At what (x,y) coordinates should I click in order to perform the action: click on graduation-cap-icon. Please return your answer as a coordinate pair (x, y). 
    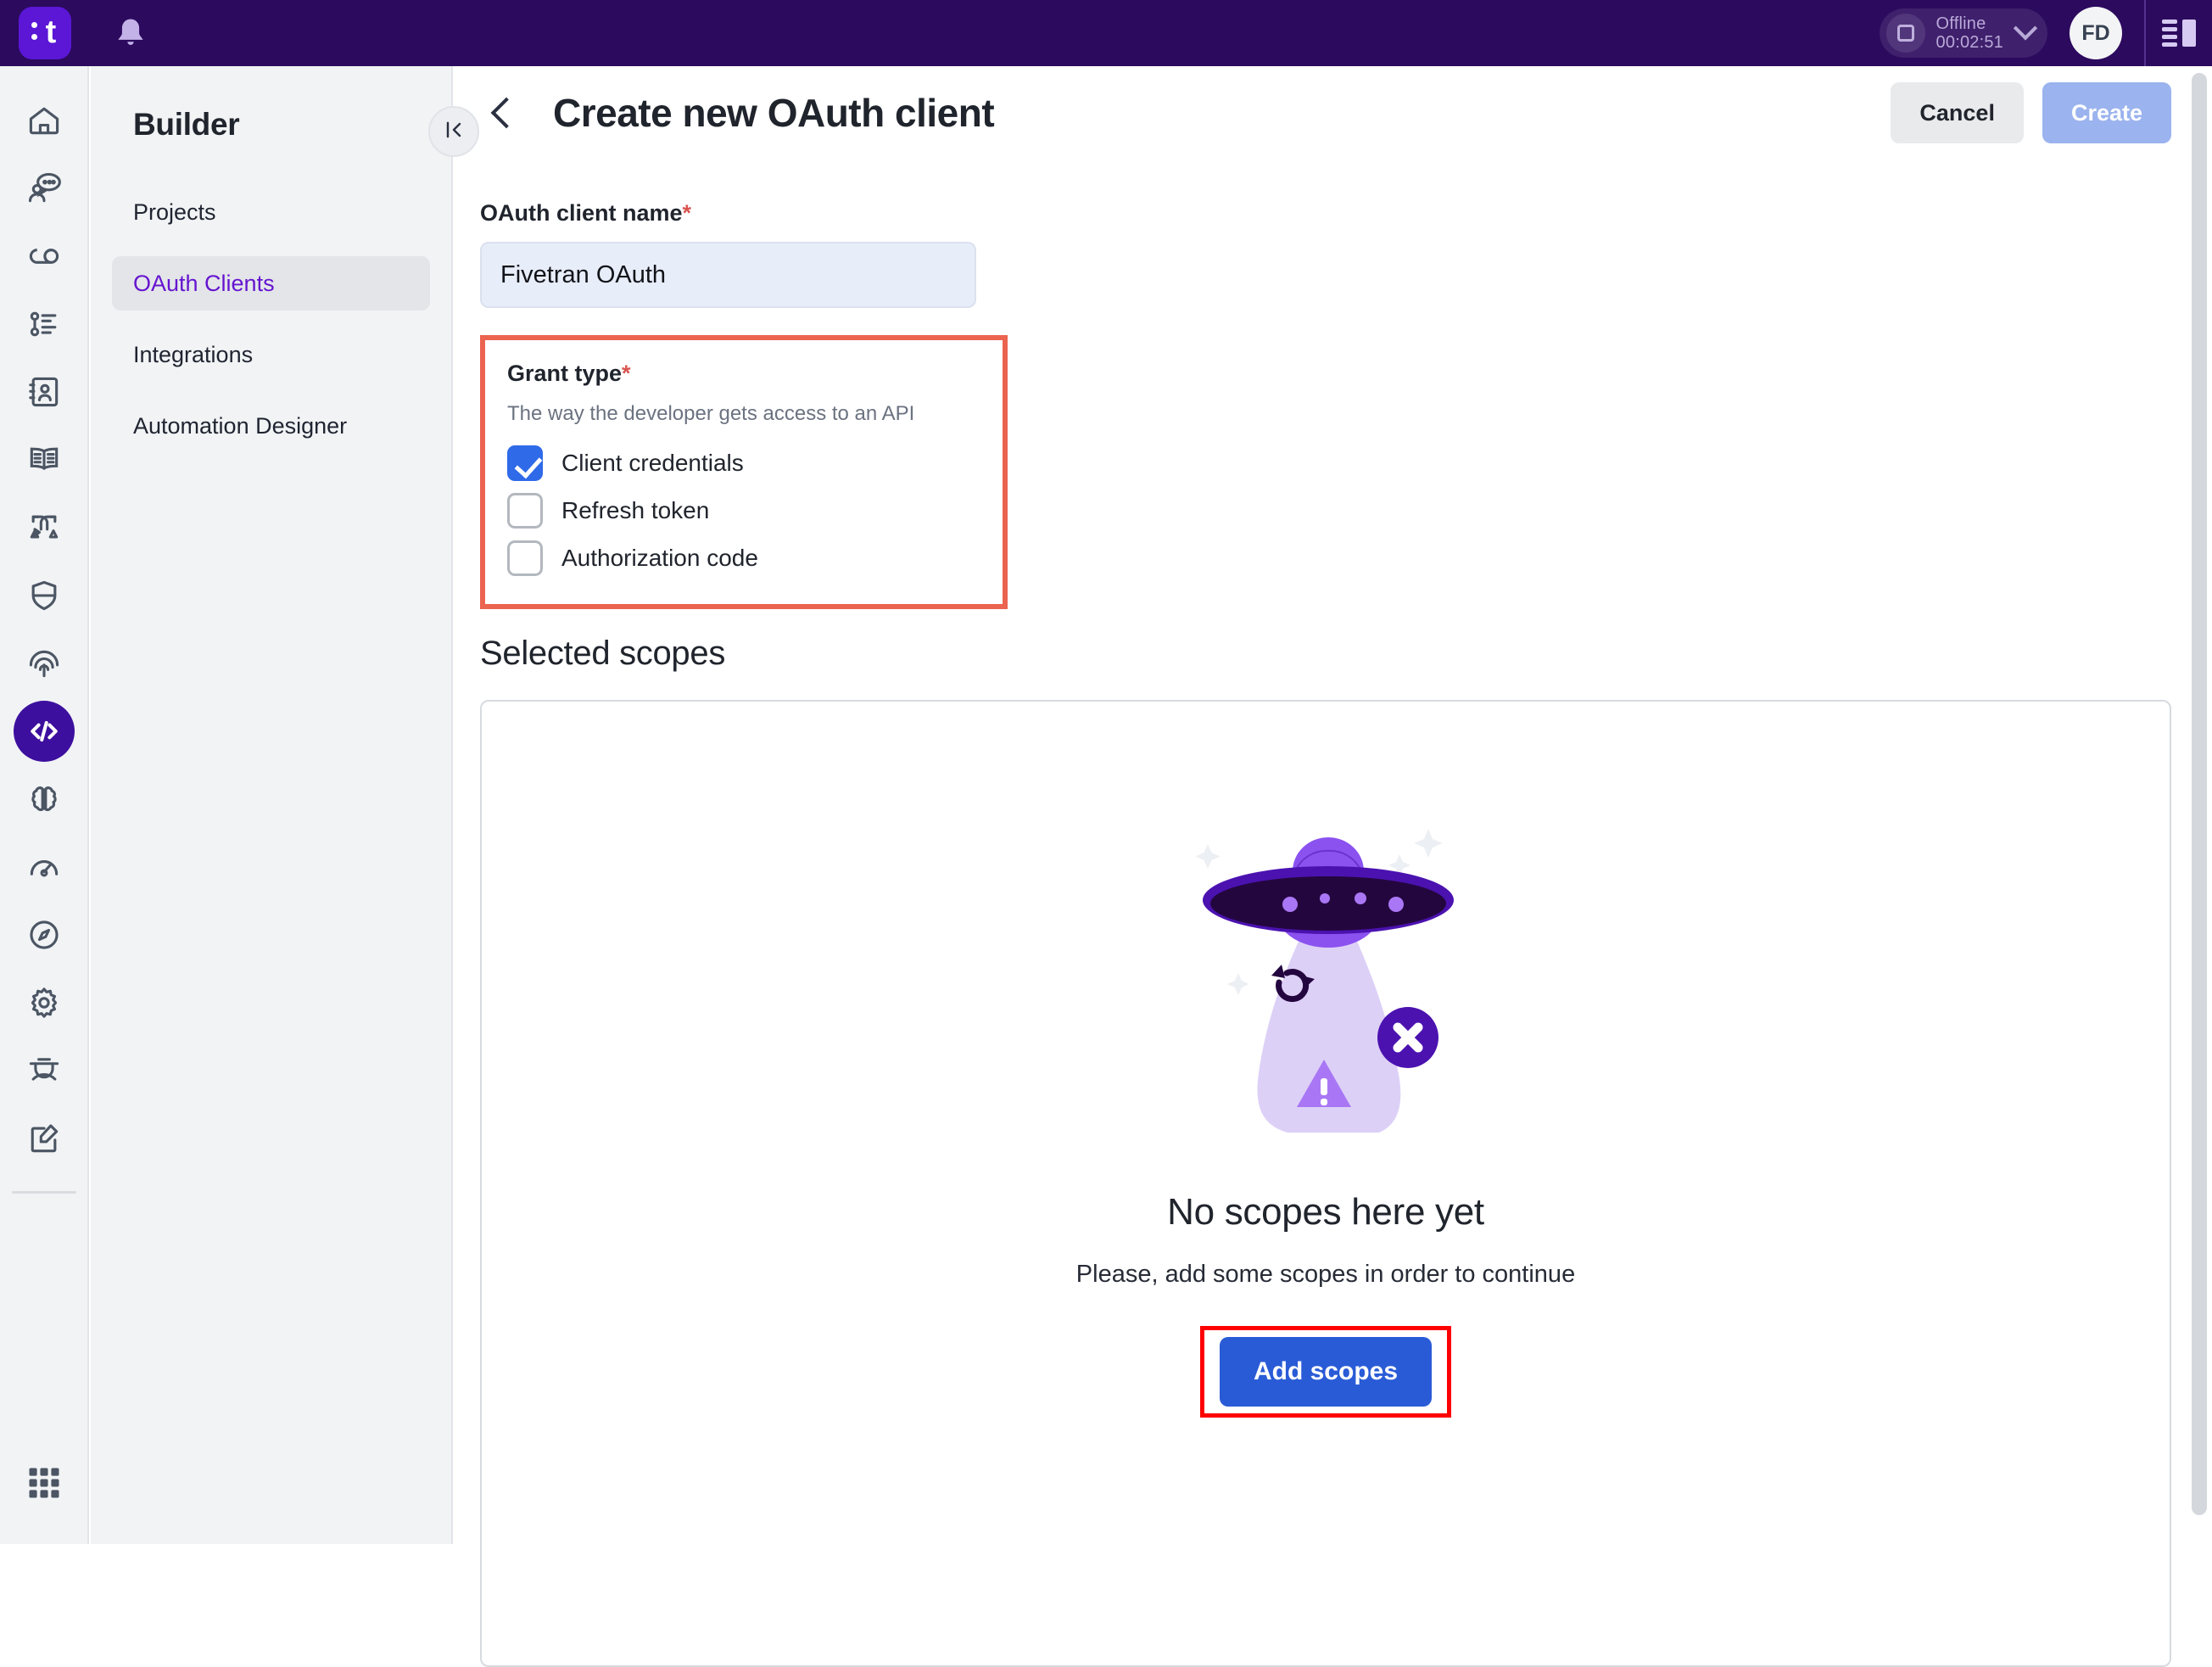
    Looking at the image, I should click on (44, 1070).